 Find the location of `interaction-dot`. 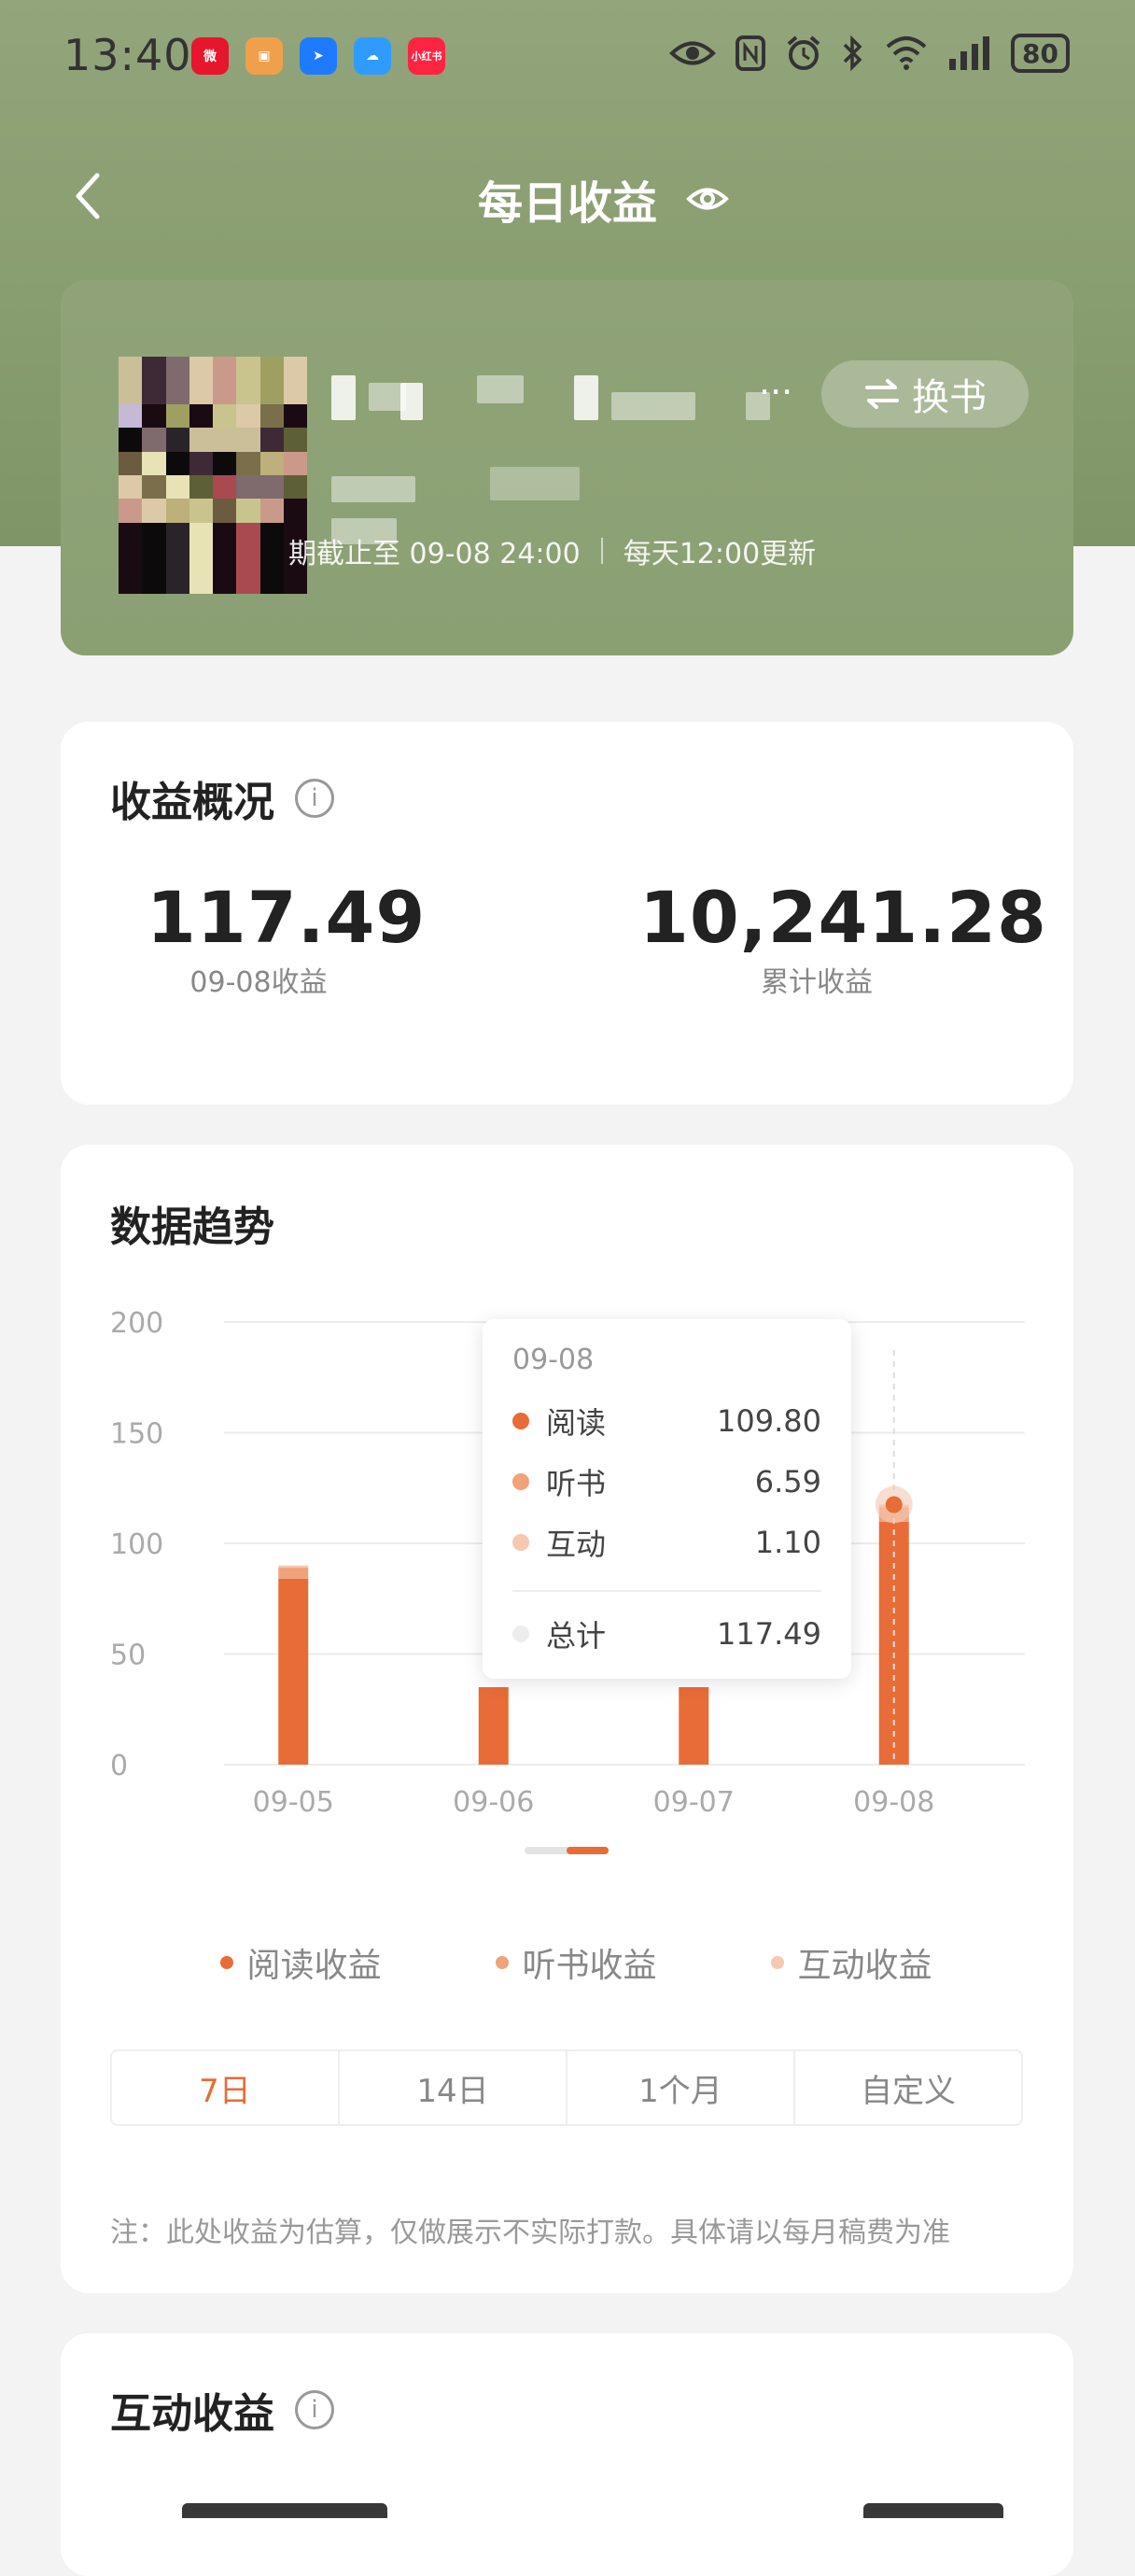

interaction-dot is located at coordinates (520, 1542).